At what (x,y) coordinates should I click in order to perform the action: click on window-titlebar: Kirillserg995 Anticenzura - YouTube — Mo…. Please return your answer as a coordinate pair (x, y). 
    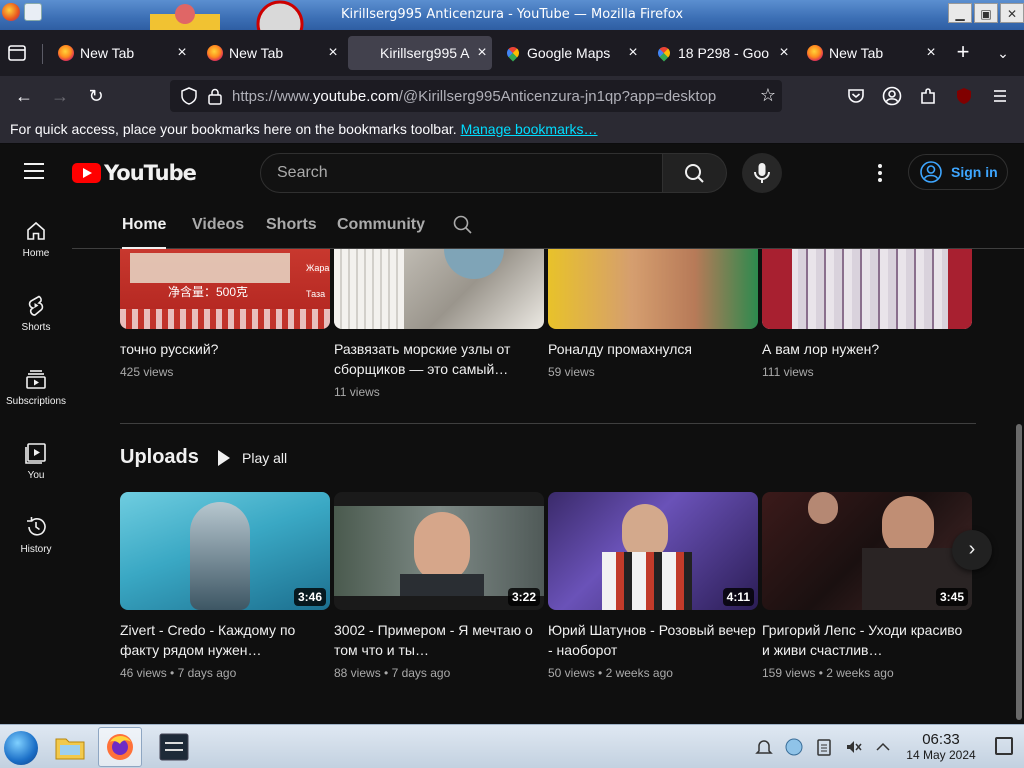
    Looking at the image, I should click on (512, 15).